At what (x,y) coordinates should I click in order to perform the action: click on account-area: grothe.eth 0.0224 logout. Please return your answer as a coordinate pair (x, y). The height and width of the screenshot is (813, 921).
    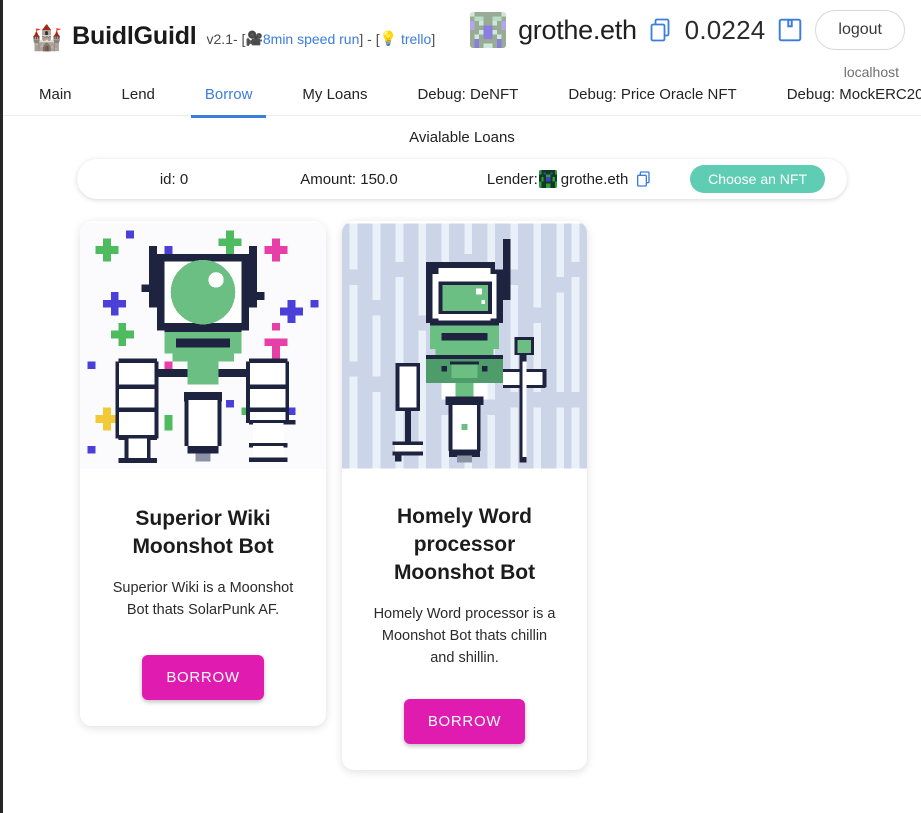
    Looking at the image, I should click on (687, 30).